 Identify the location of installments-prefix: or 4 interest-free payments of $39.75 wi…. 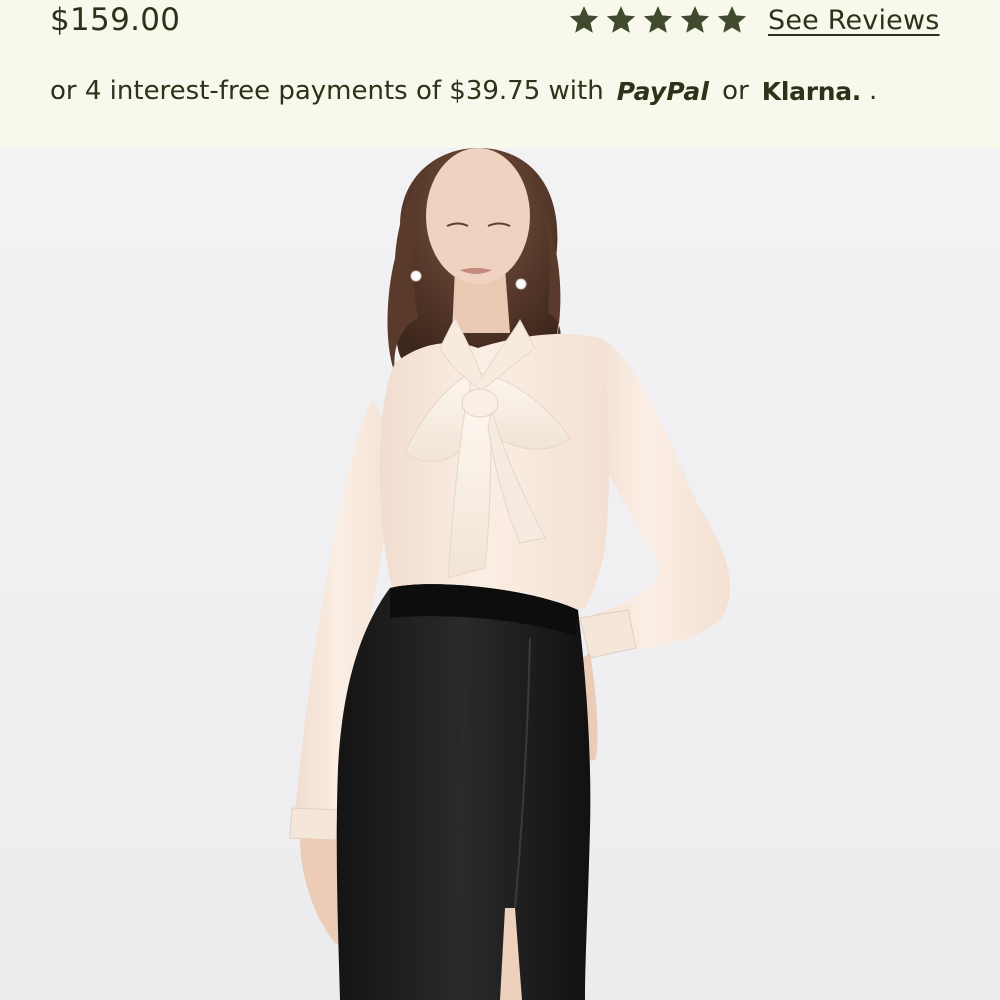
(327, 91).